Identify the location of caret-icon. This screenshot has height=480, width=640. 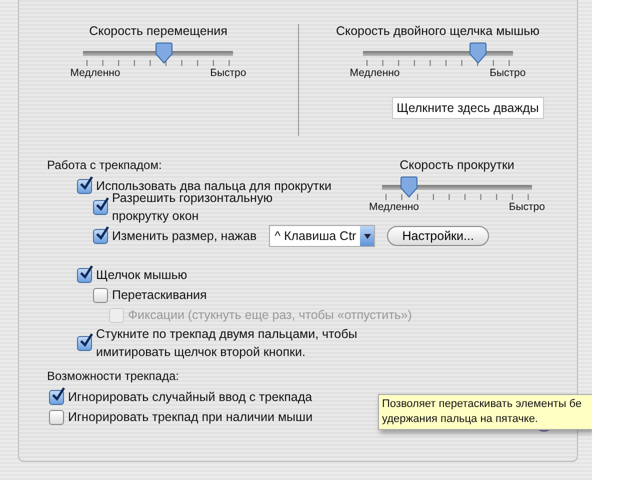
(367, 236).